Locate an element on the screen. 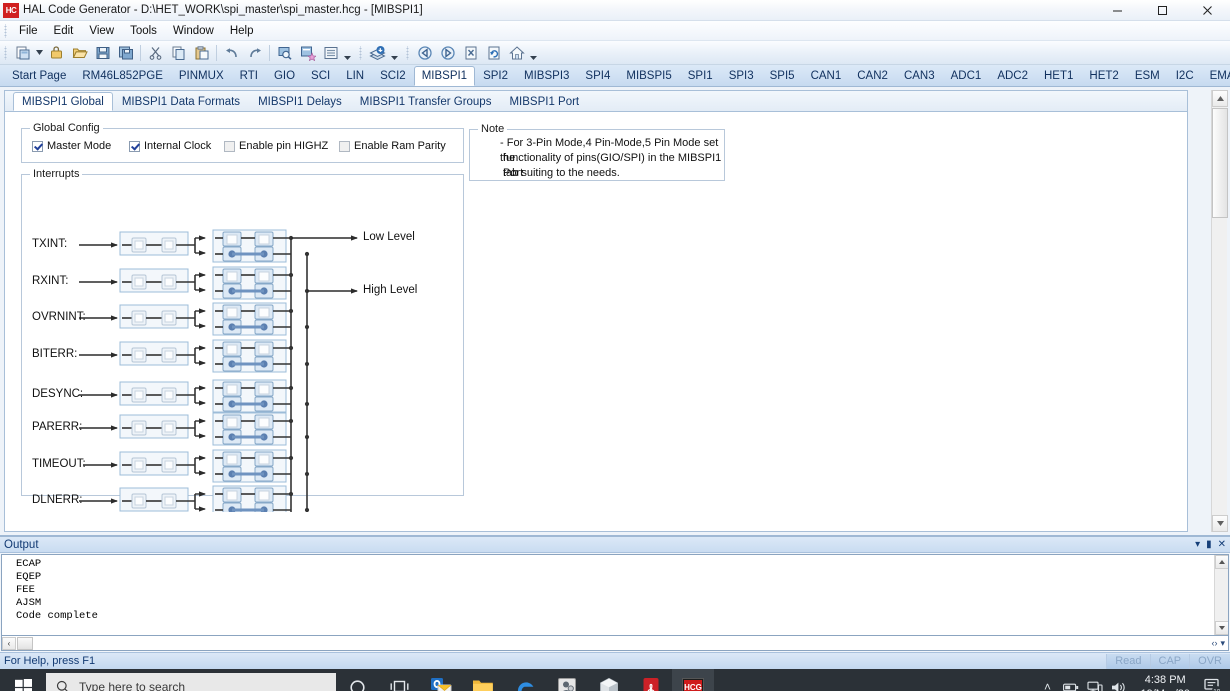  validate-button is located at coordinates (307, 53).